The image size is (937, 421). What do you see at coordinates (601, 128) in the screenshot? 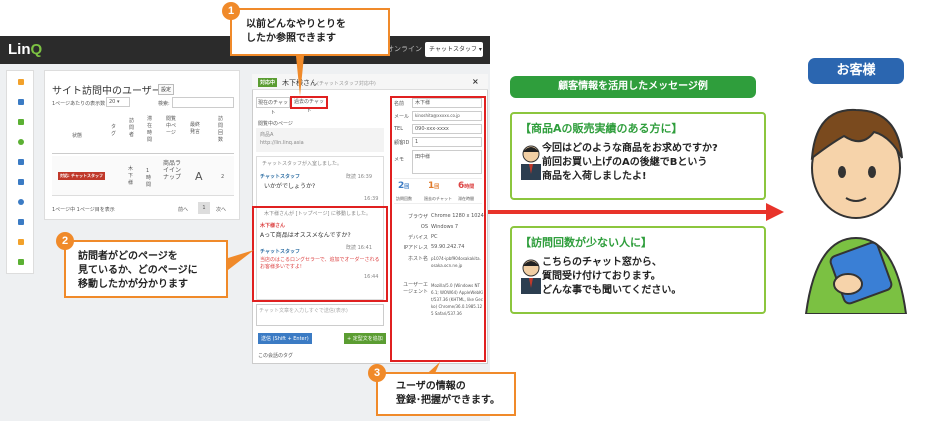
I see `example-1-title: 【商品Aの販売実績のある方に】` at bounding box center [601, 128].